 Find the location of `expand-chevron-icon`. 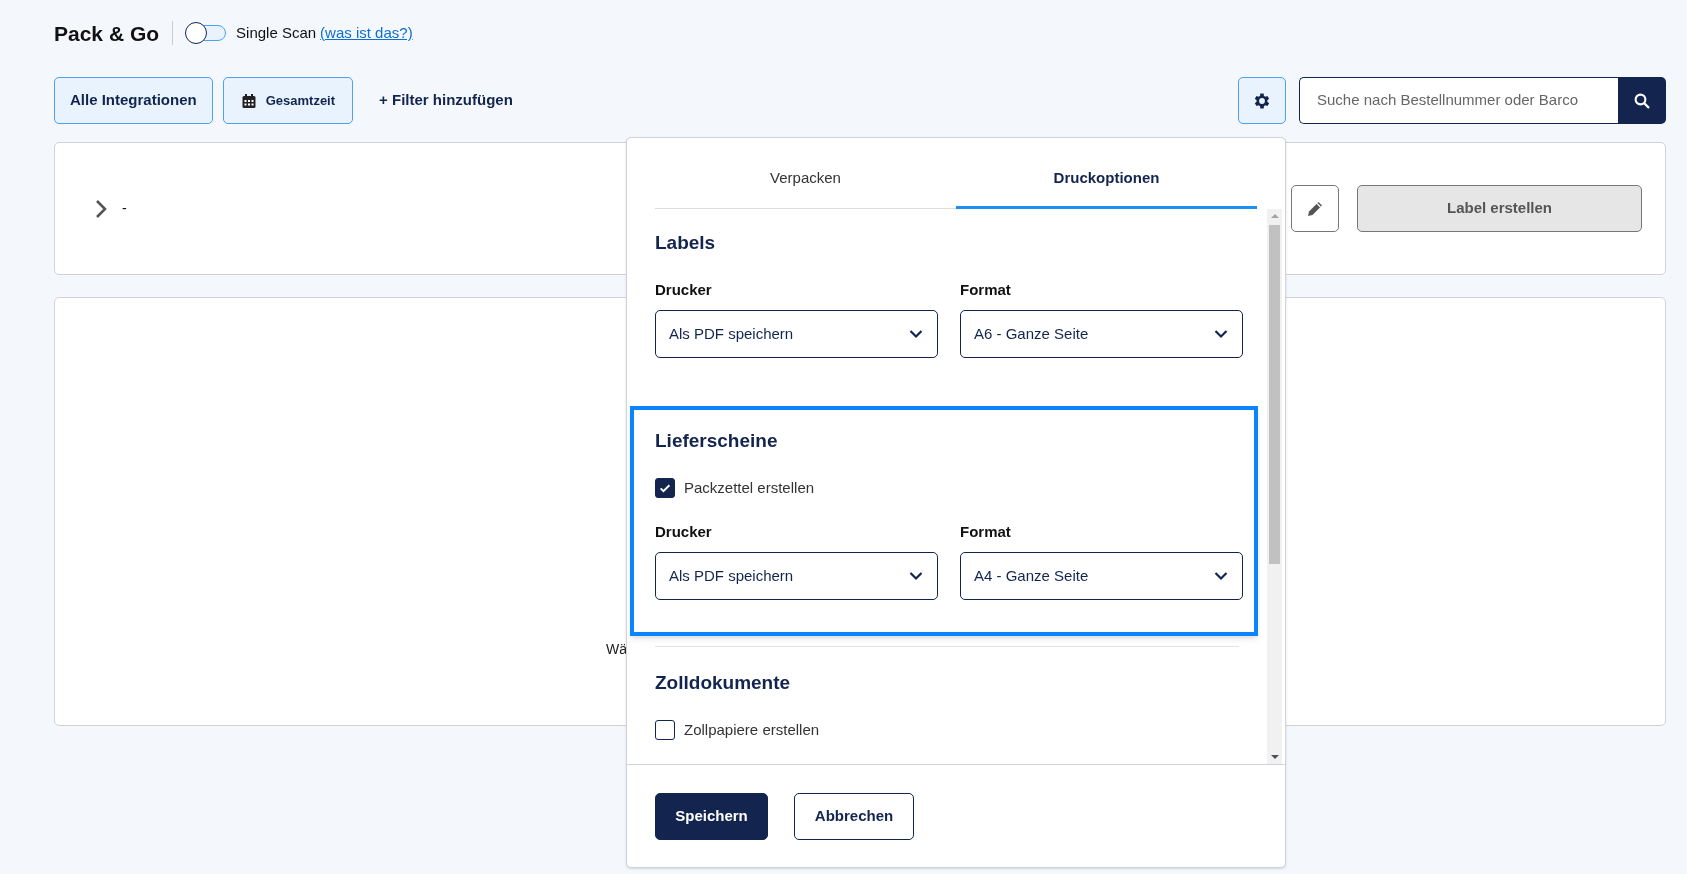

expand-chevron-icon is located at coordinates (101, 208).